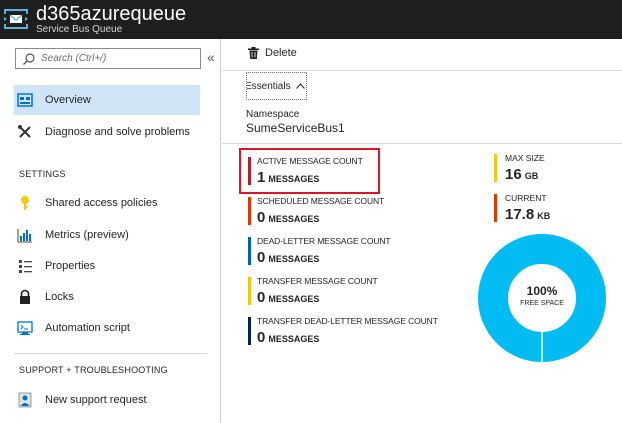  What do you see at coordinates (111, 14) in the screenshot?
I see `window-title: d365azurequeue` at bounding box center [111, 14].